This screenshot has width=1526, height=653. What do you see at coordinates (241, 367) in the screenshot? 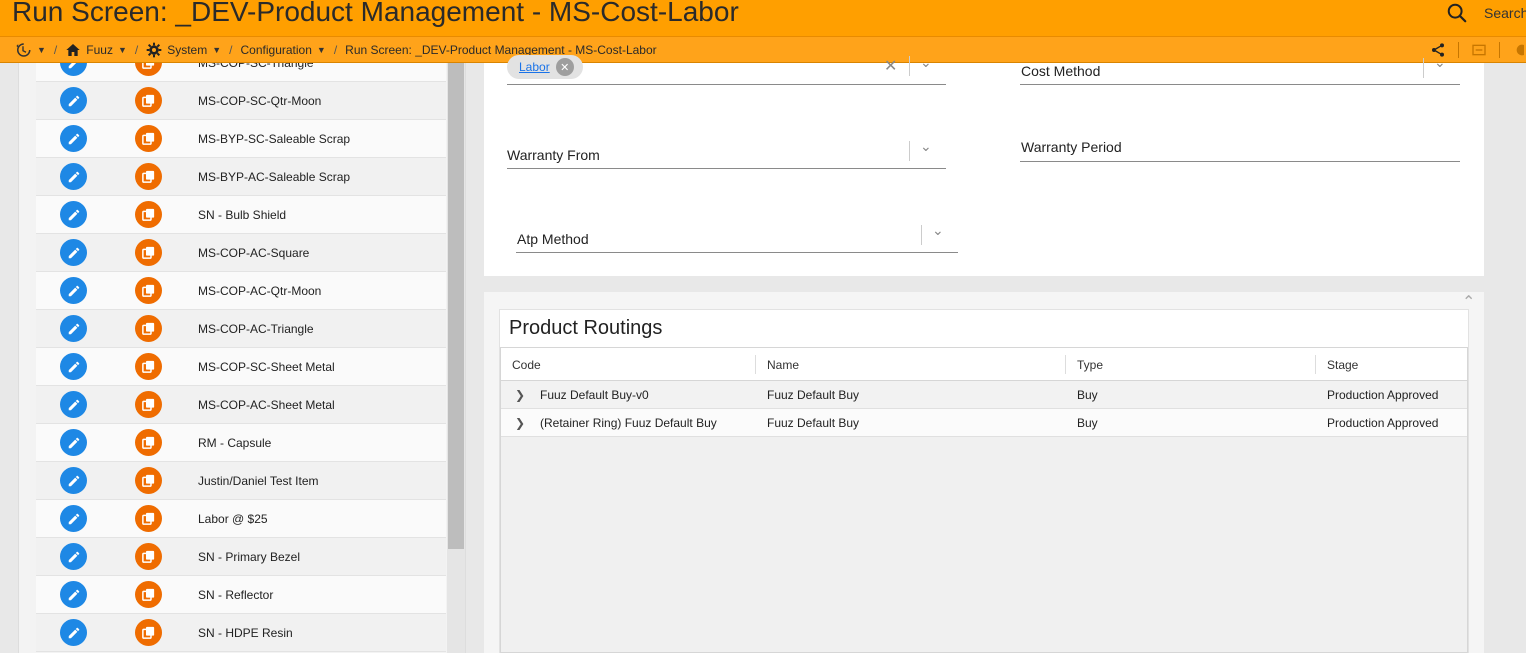
I see `list-item: MS-COP-SC-Sheet Metal` at bounding box center [241, 367].